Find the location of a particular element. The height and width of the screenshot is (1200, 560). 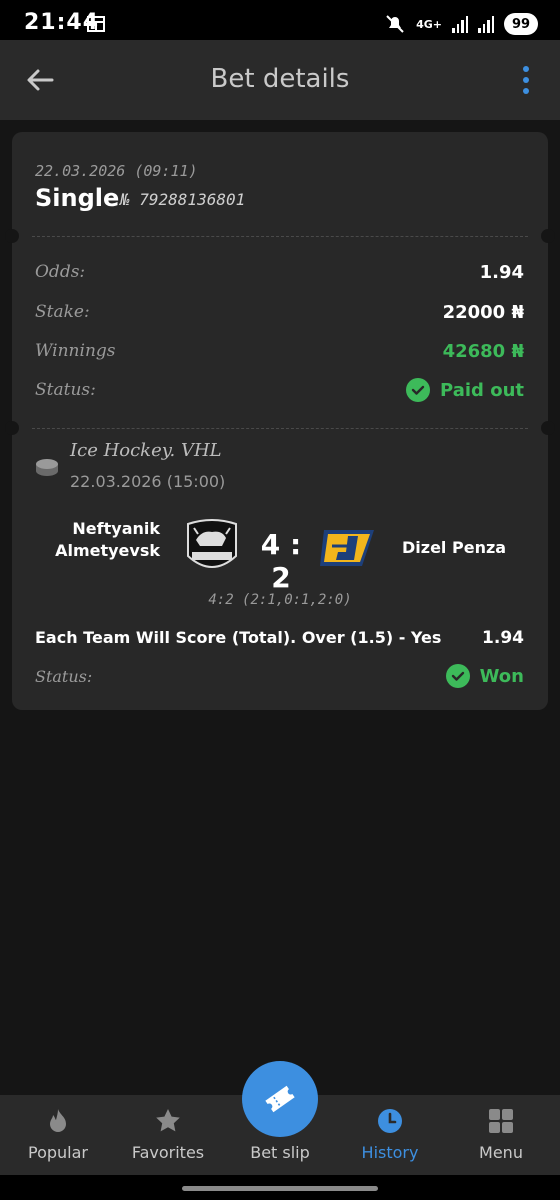

selection-status-label: Status: is located at coordinates (64, 676).